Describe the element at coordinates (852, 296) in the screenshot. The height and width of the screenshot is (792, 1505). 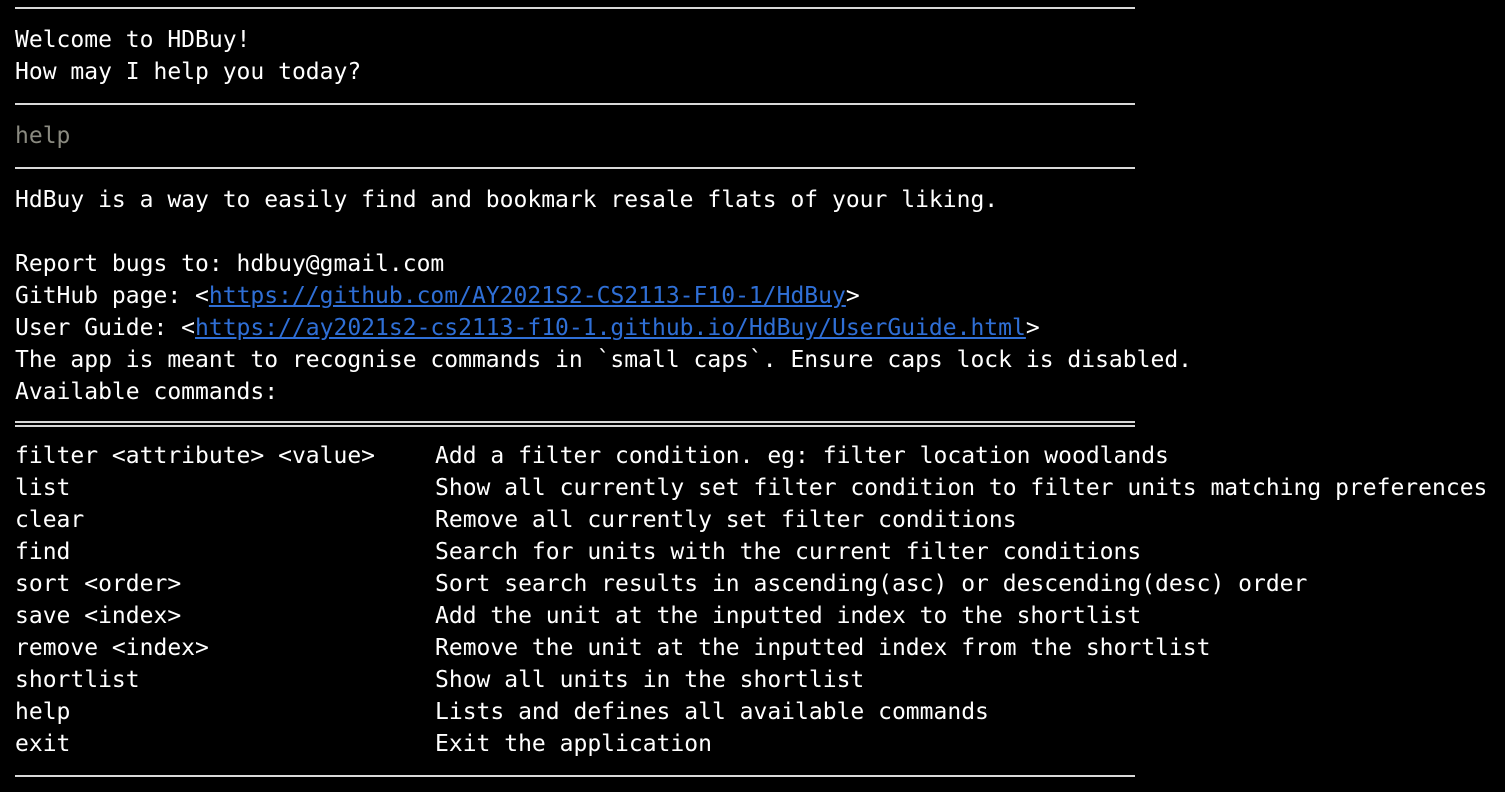
I see `github-close: >` at that location.